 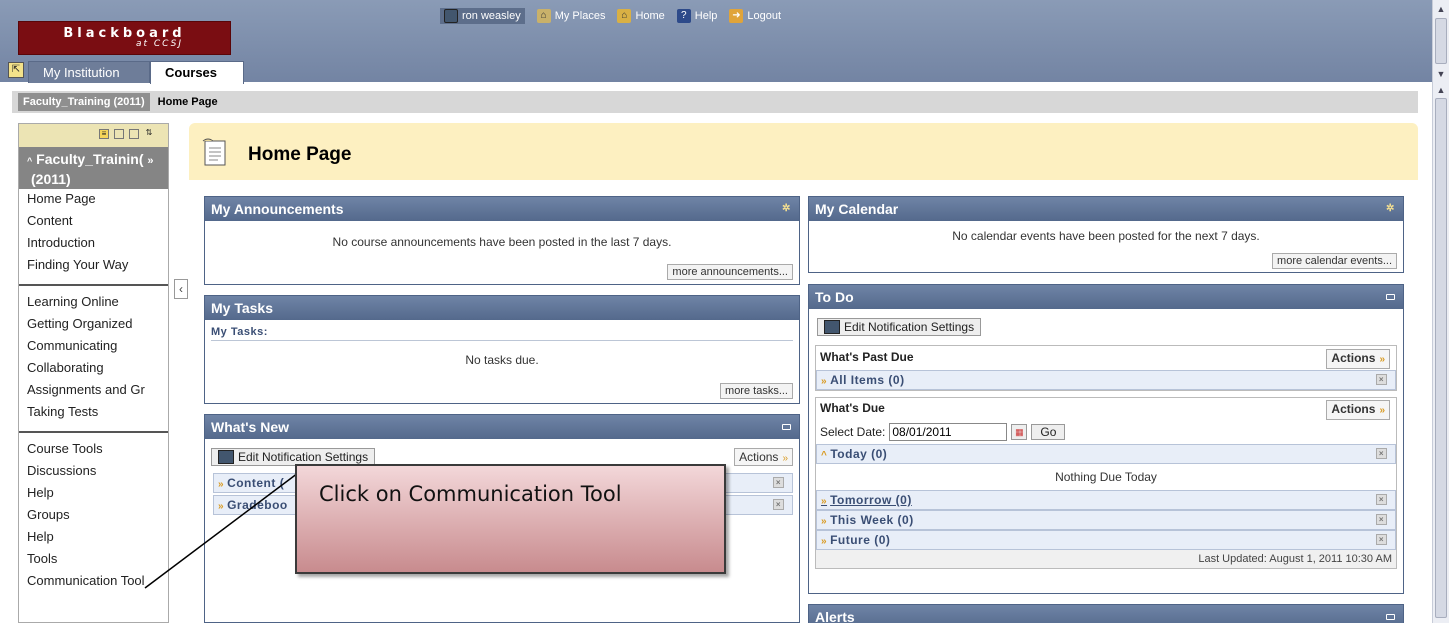 I want to click on scroll-thumb, so click(x=1441, y=41).